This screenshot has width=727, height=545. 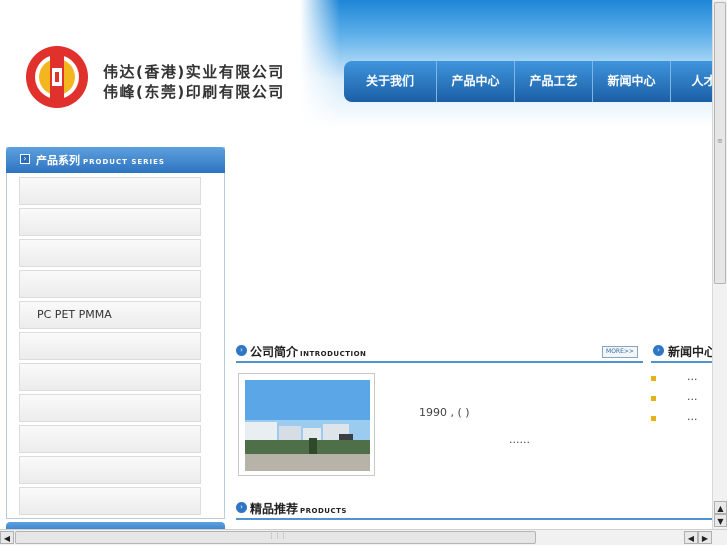 I want to click on vertical-scrollbar: ≡ ▲ ▼, so click(x=719, y=264).